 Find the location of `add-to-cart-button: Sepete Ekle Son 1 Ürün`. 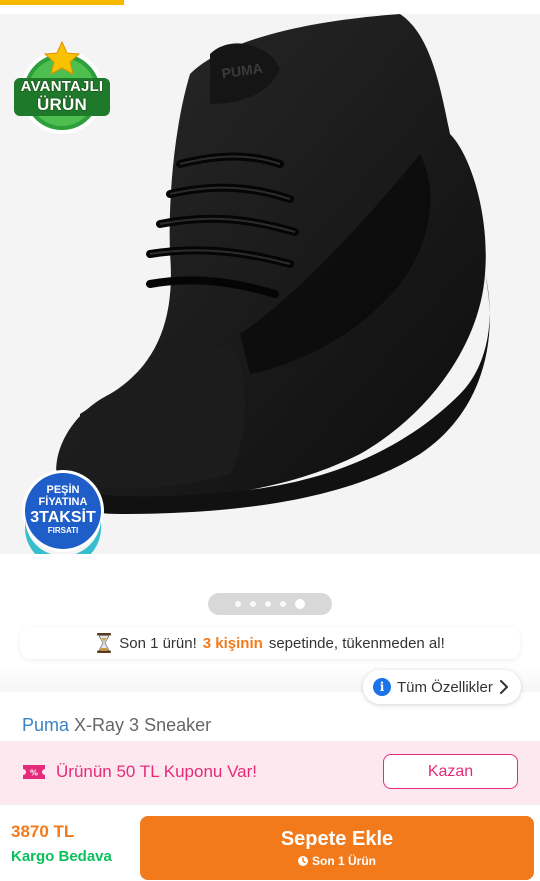

add-to-cart-button: Sepete Ekle Son 1 Ürün is located at coordinates (337, 848).